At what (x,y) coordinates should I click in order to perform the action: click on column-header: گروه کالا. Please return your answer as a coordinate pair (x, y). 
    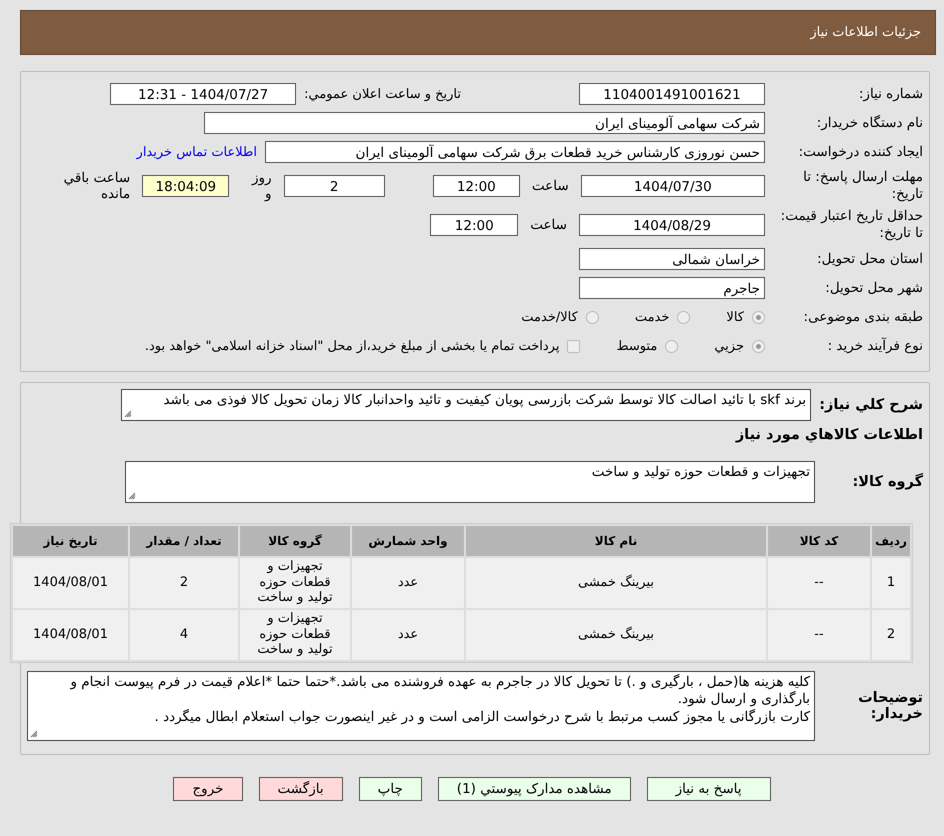
    Looking at the image, I should click on (295, 541).